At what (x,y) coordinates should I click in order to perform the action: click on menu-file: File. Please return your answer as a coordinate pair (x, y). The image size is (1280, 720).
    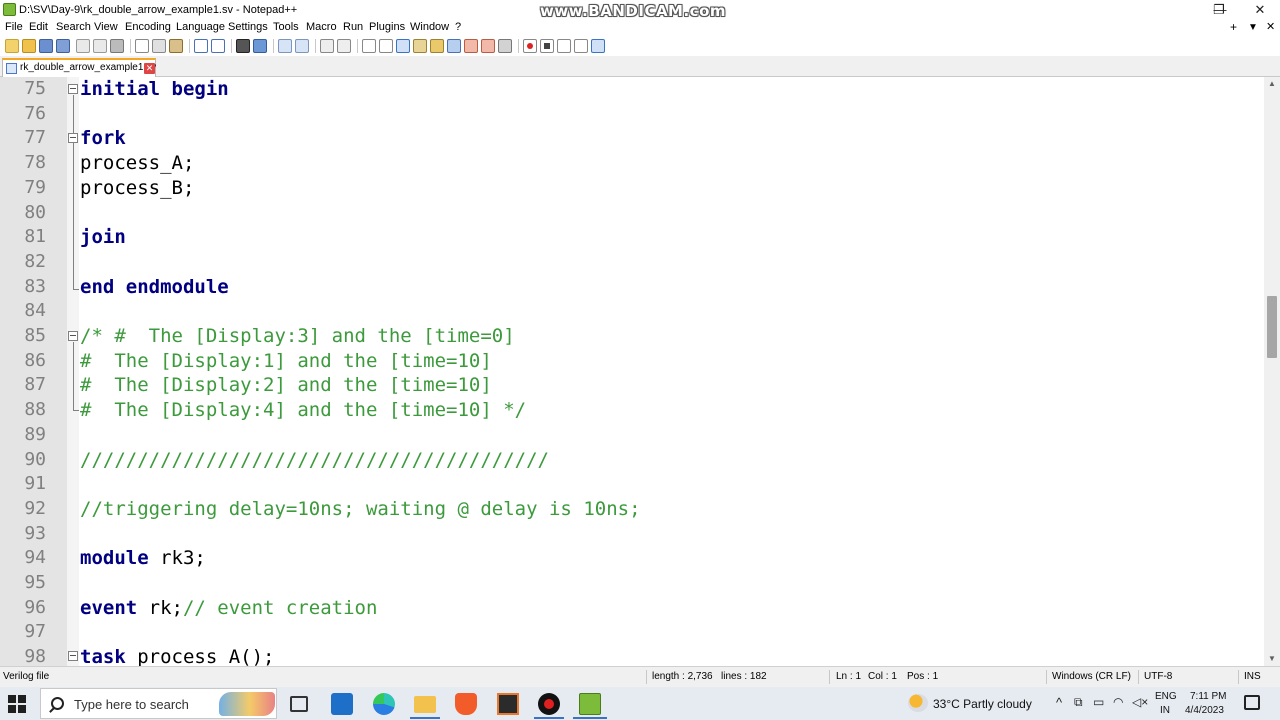
    Looking at the image, I should click on (14, 27).